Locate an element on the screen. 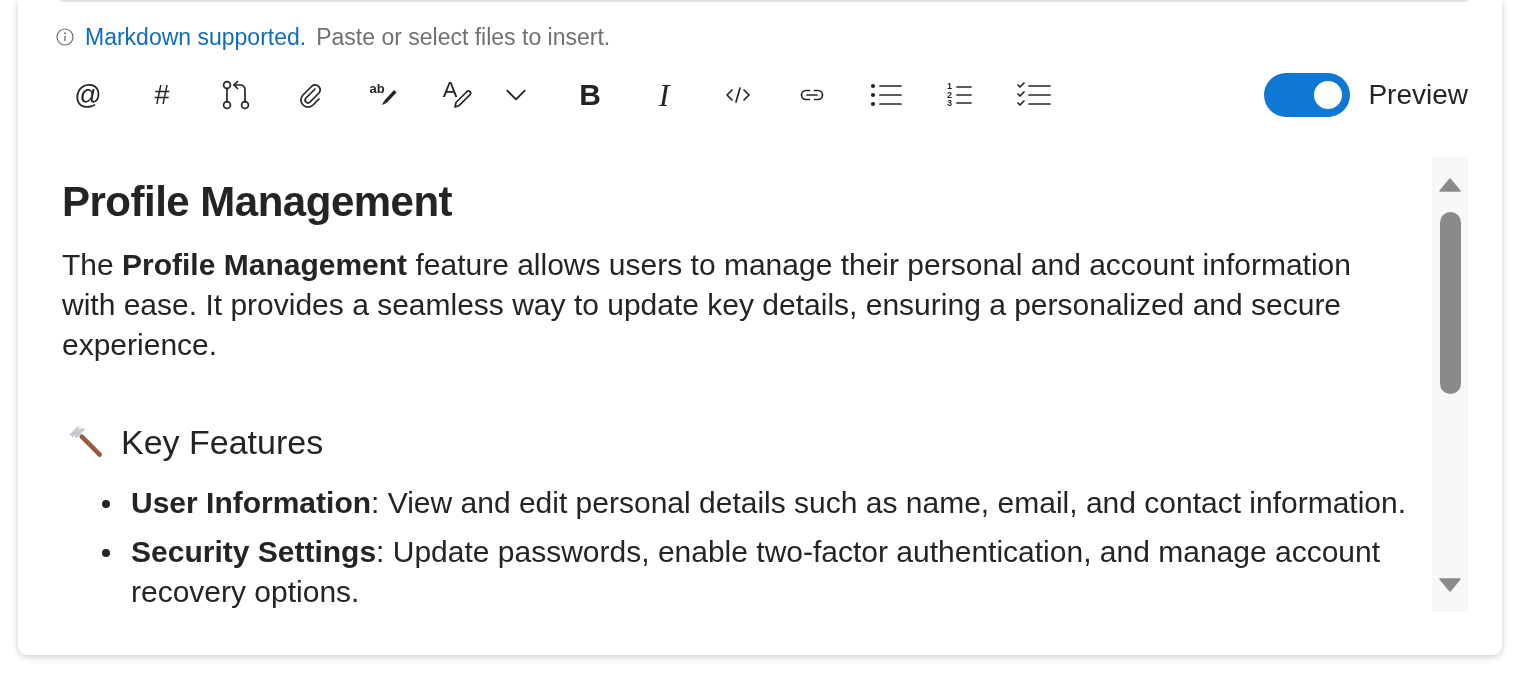 The width and height of the screenshot is (1536, 687). scrollbar-thumb is located at coordinates (1450, 303).